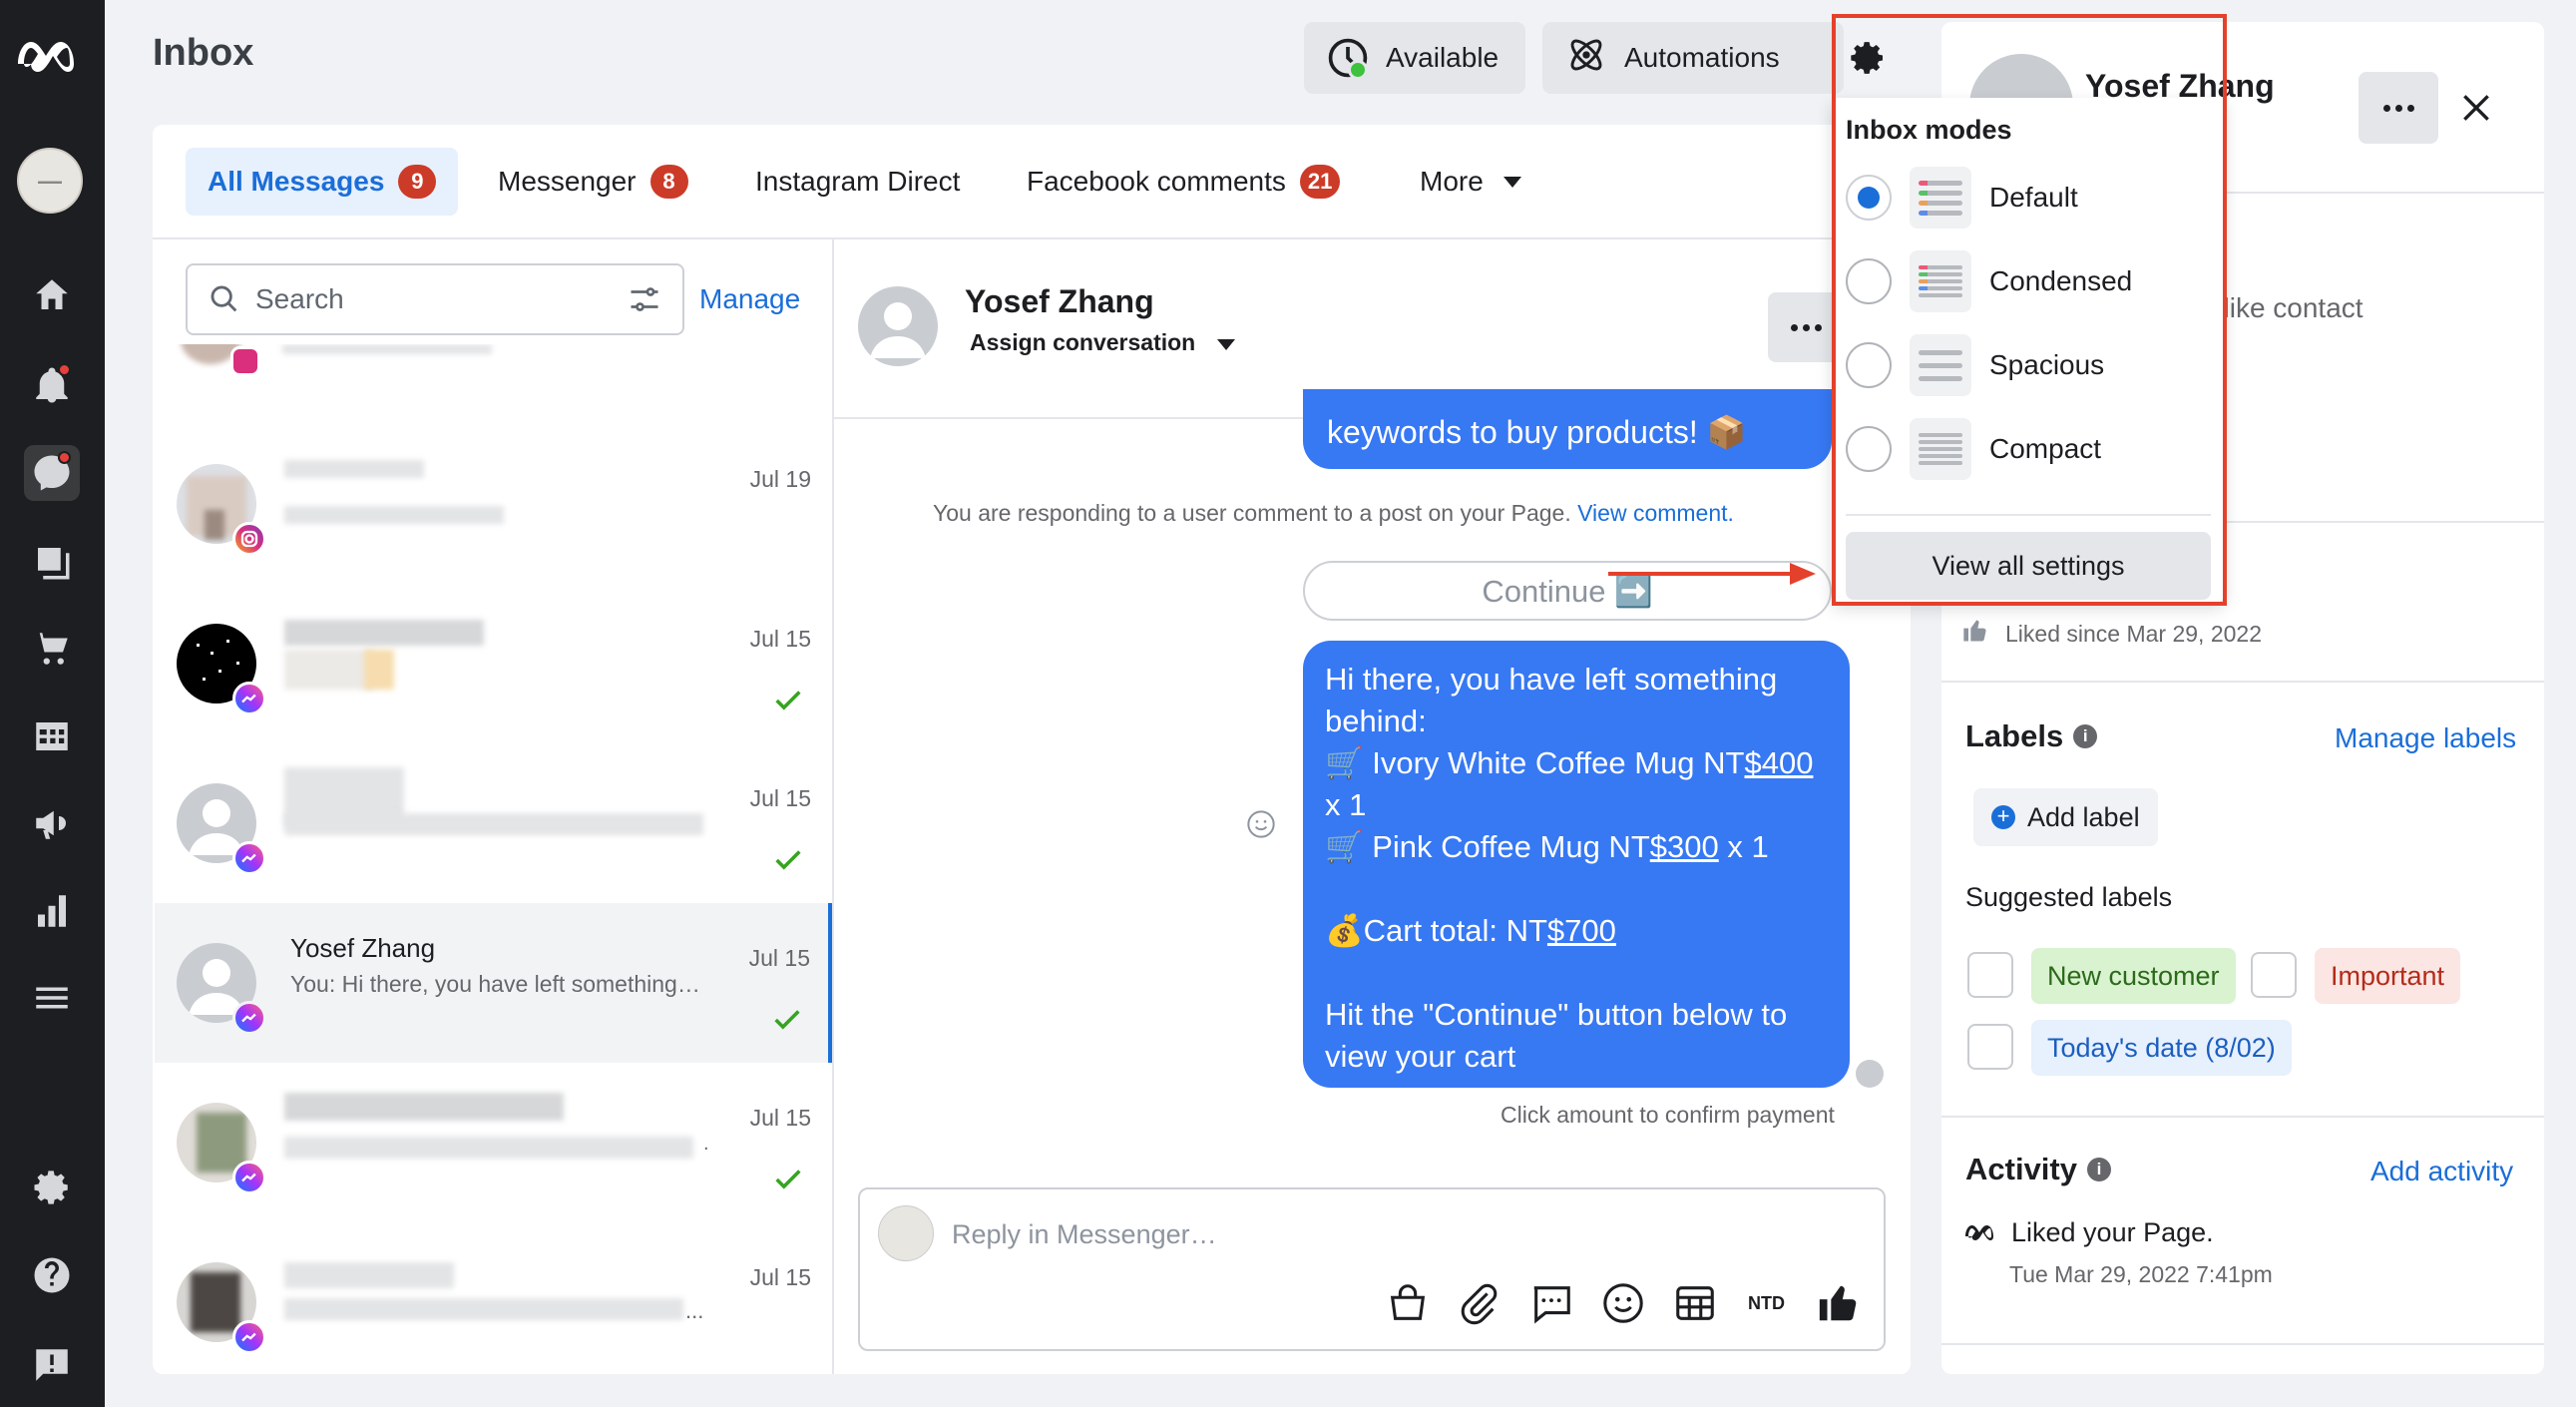 The height and width of the screenshot is (1407, 2576). What do you see at coordinates (644, 299) in the screenshot?
I see `filter-sliders-icon` at bounding box center [644, 299].